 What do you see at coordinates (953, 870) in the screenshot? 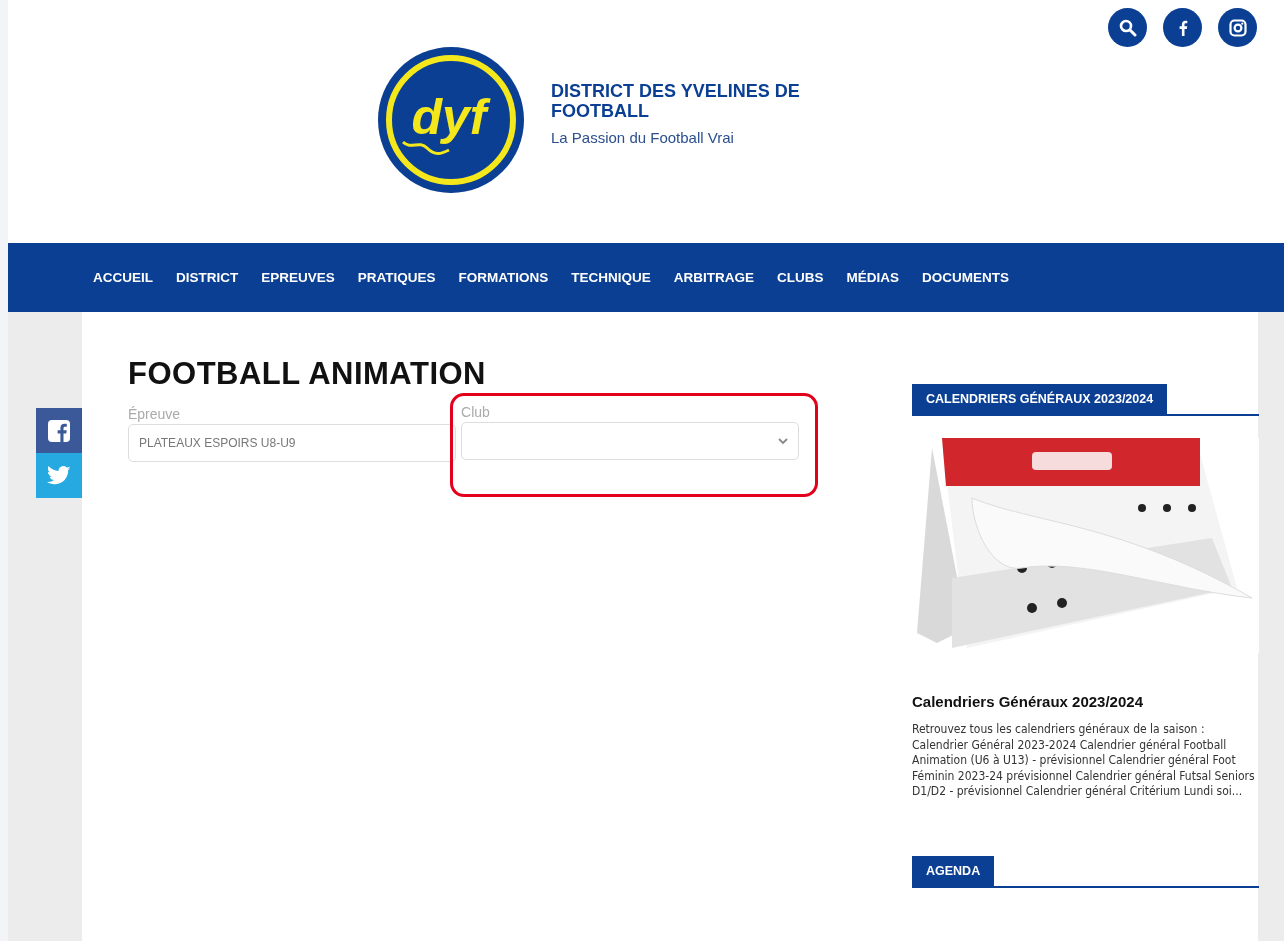
I see `section-heading: AGENDA` at bounding box center [953, 870].